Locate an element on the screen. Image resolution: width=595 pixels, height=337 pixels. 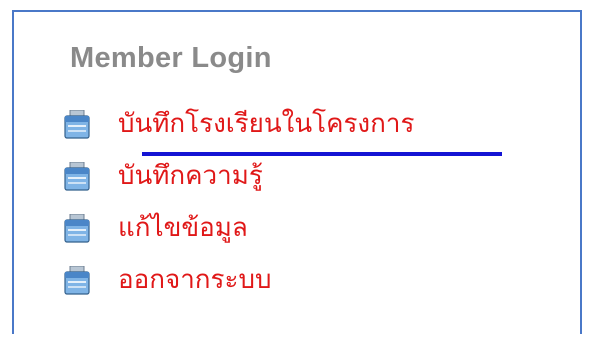
menu-item-record-knowledge: บันทึกความรู้ is located at coordinates (239, 186).